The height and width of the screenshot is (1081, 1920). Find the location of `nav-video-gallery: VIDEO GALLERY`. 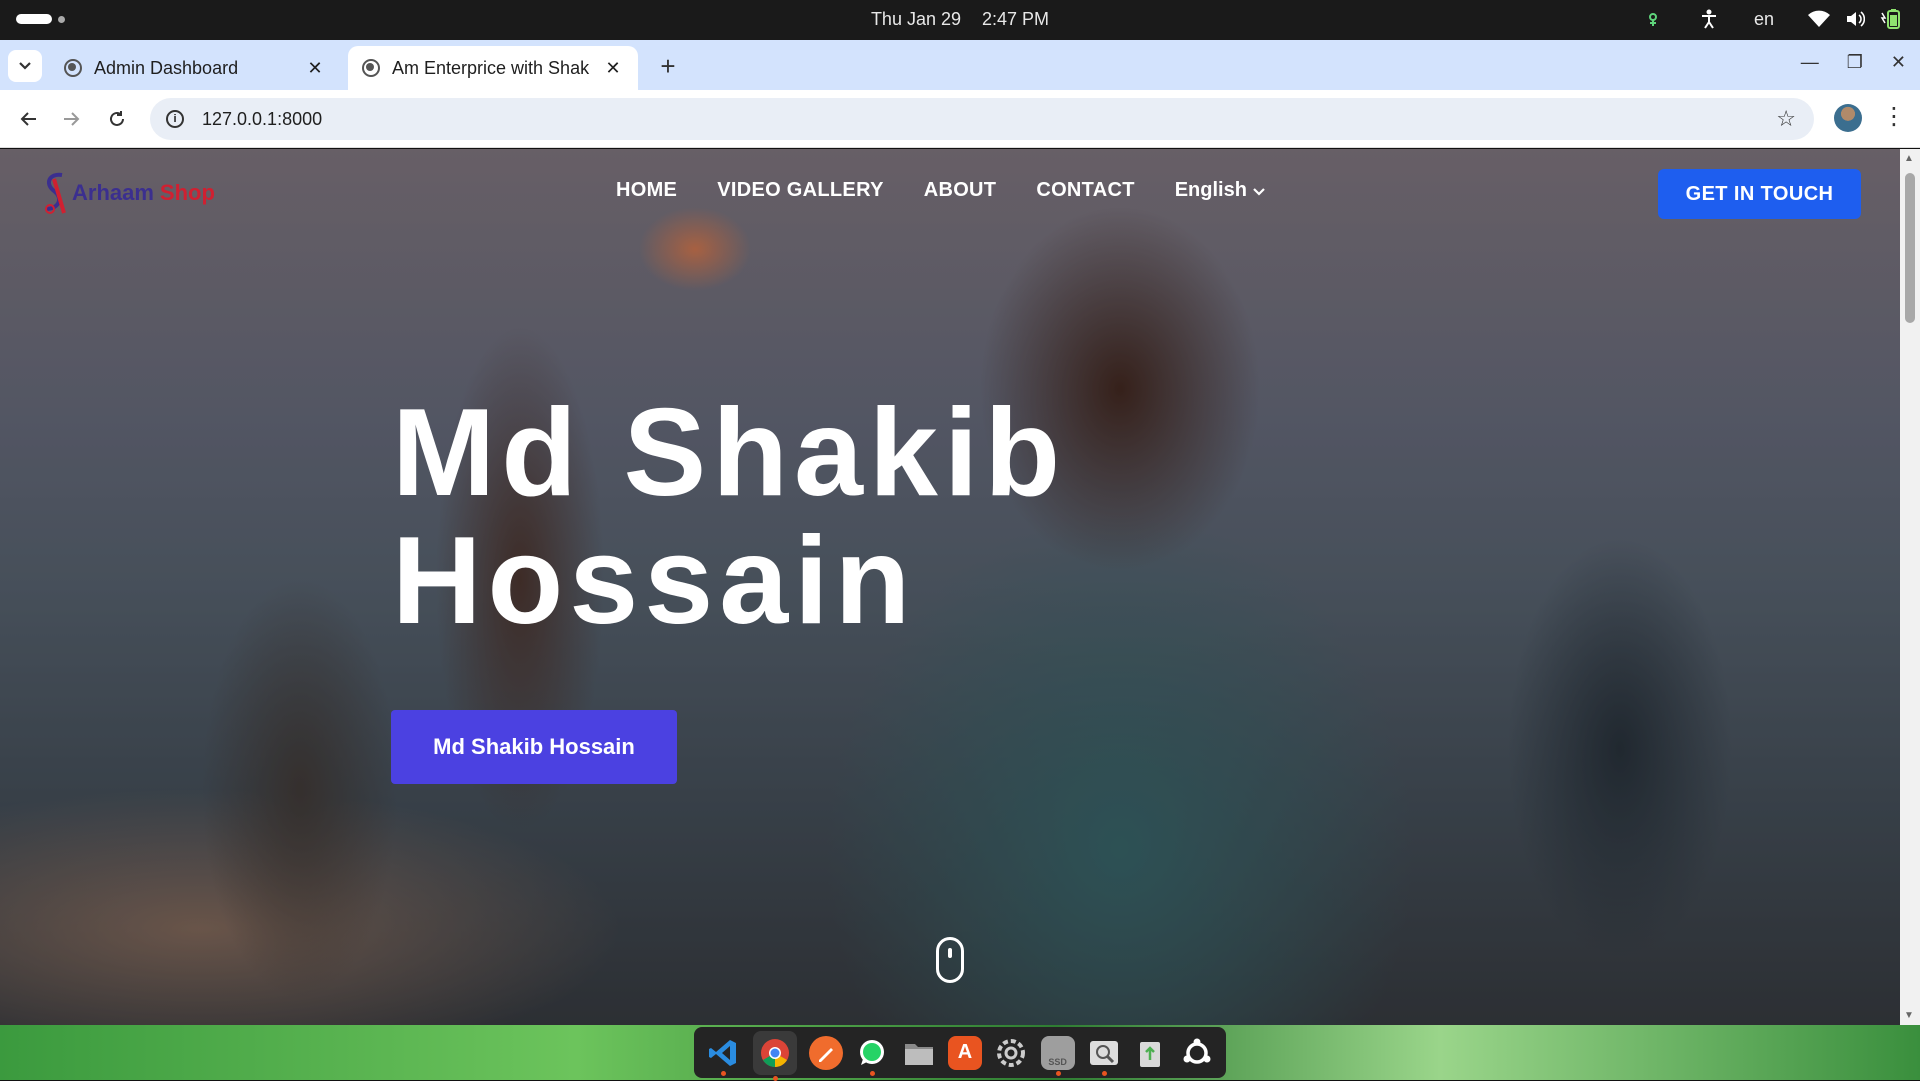

nav-video-gallery: VIDEO GALLERY is located at coordinates (800, 190).